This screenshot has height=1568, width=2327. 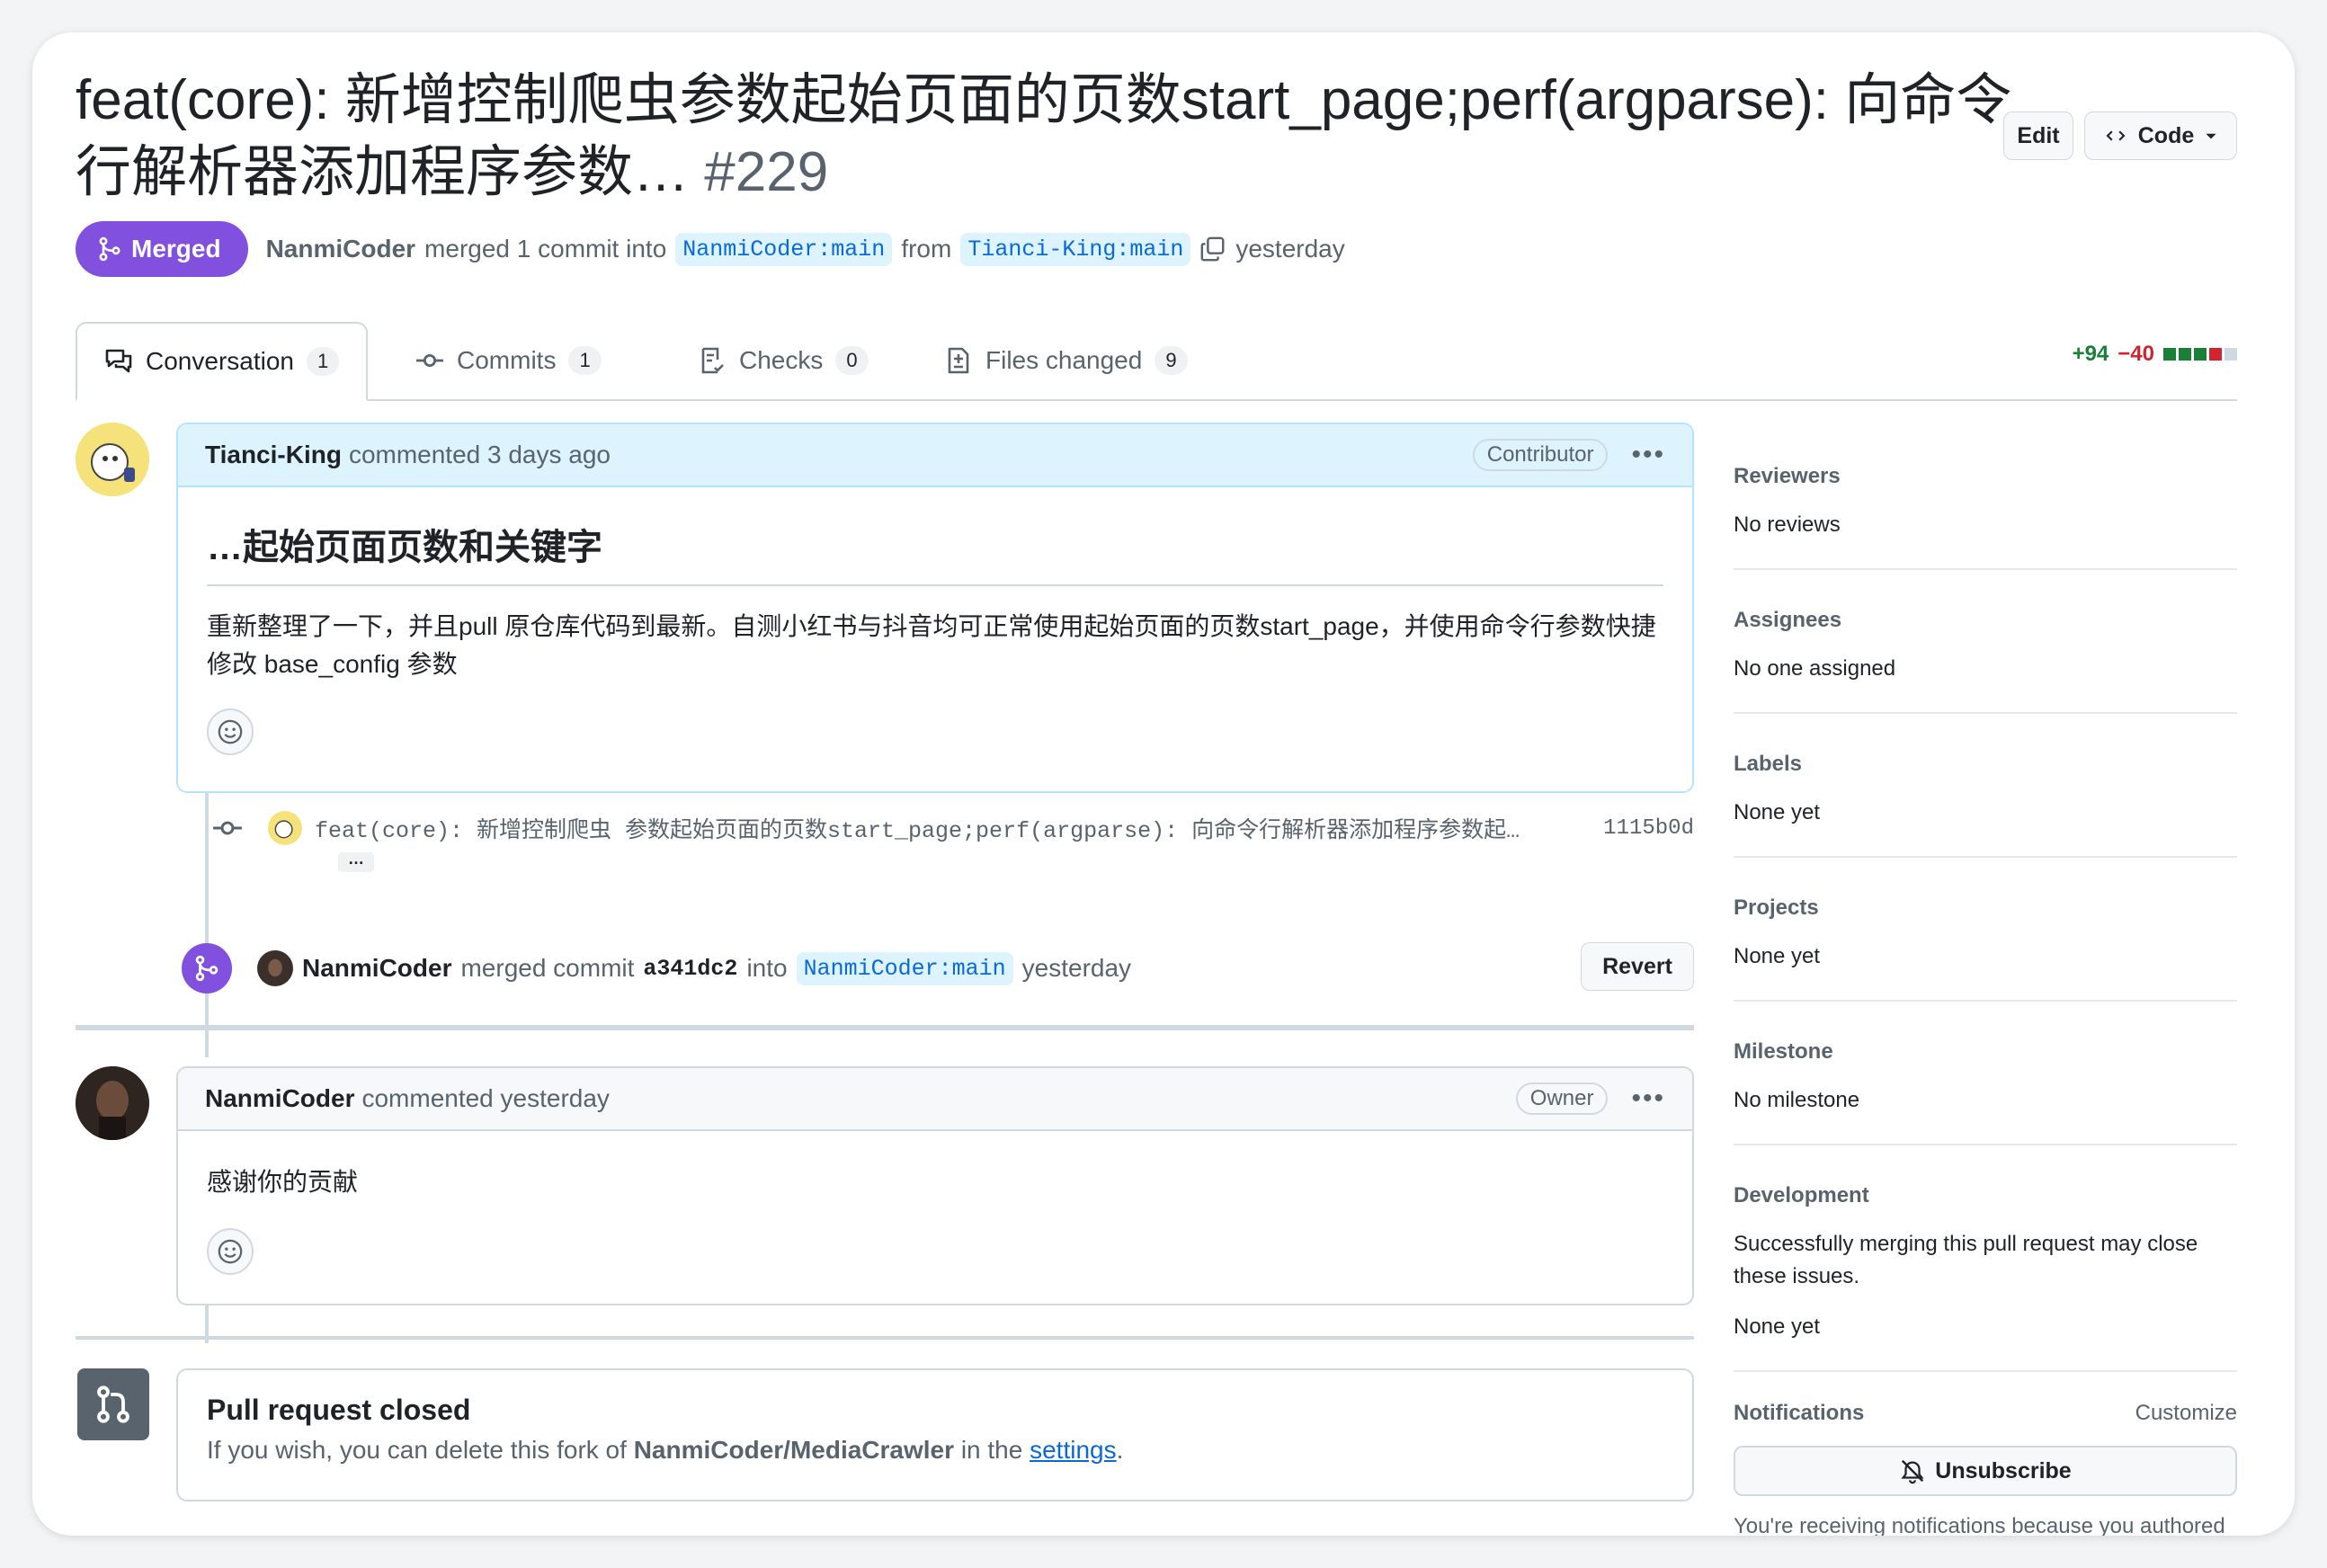 I want to click on tab-label: Files changed, so click(x=1064, y=360).